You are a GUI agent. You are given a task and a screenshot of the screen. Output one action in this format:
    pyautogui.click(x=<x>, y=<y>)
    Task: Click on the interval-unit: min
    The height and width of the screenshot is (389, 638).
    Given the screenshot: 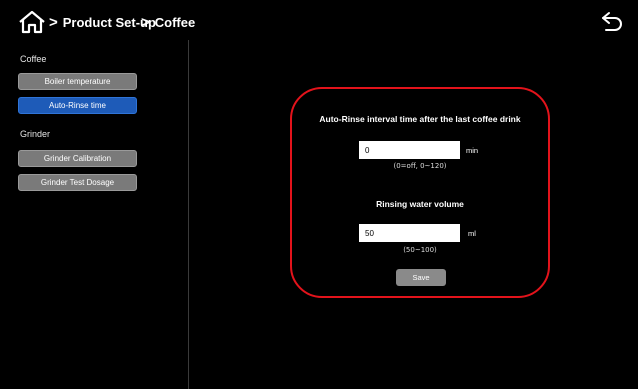 What is the action you would take?
    pyautogui.click(x=472, y=150)
    